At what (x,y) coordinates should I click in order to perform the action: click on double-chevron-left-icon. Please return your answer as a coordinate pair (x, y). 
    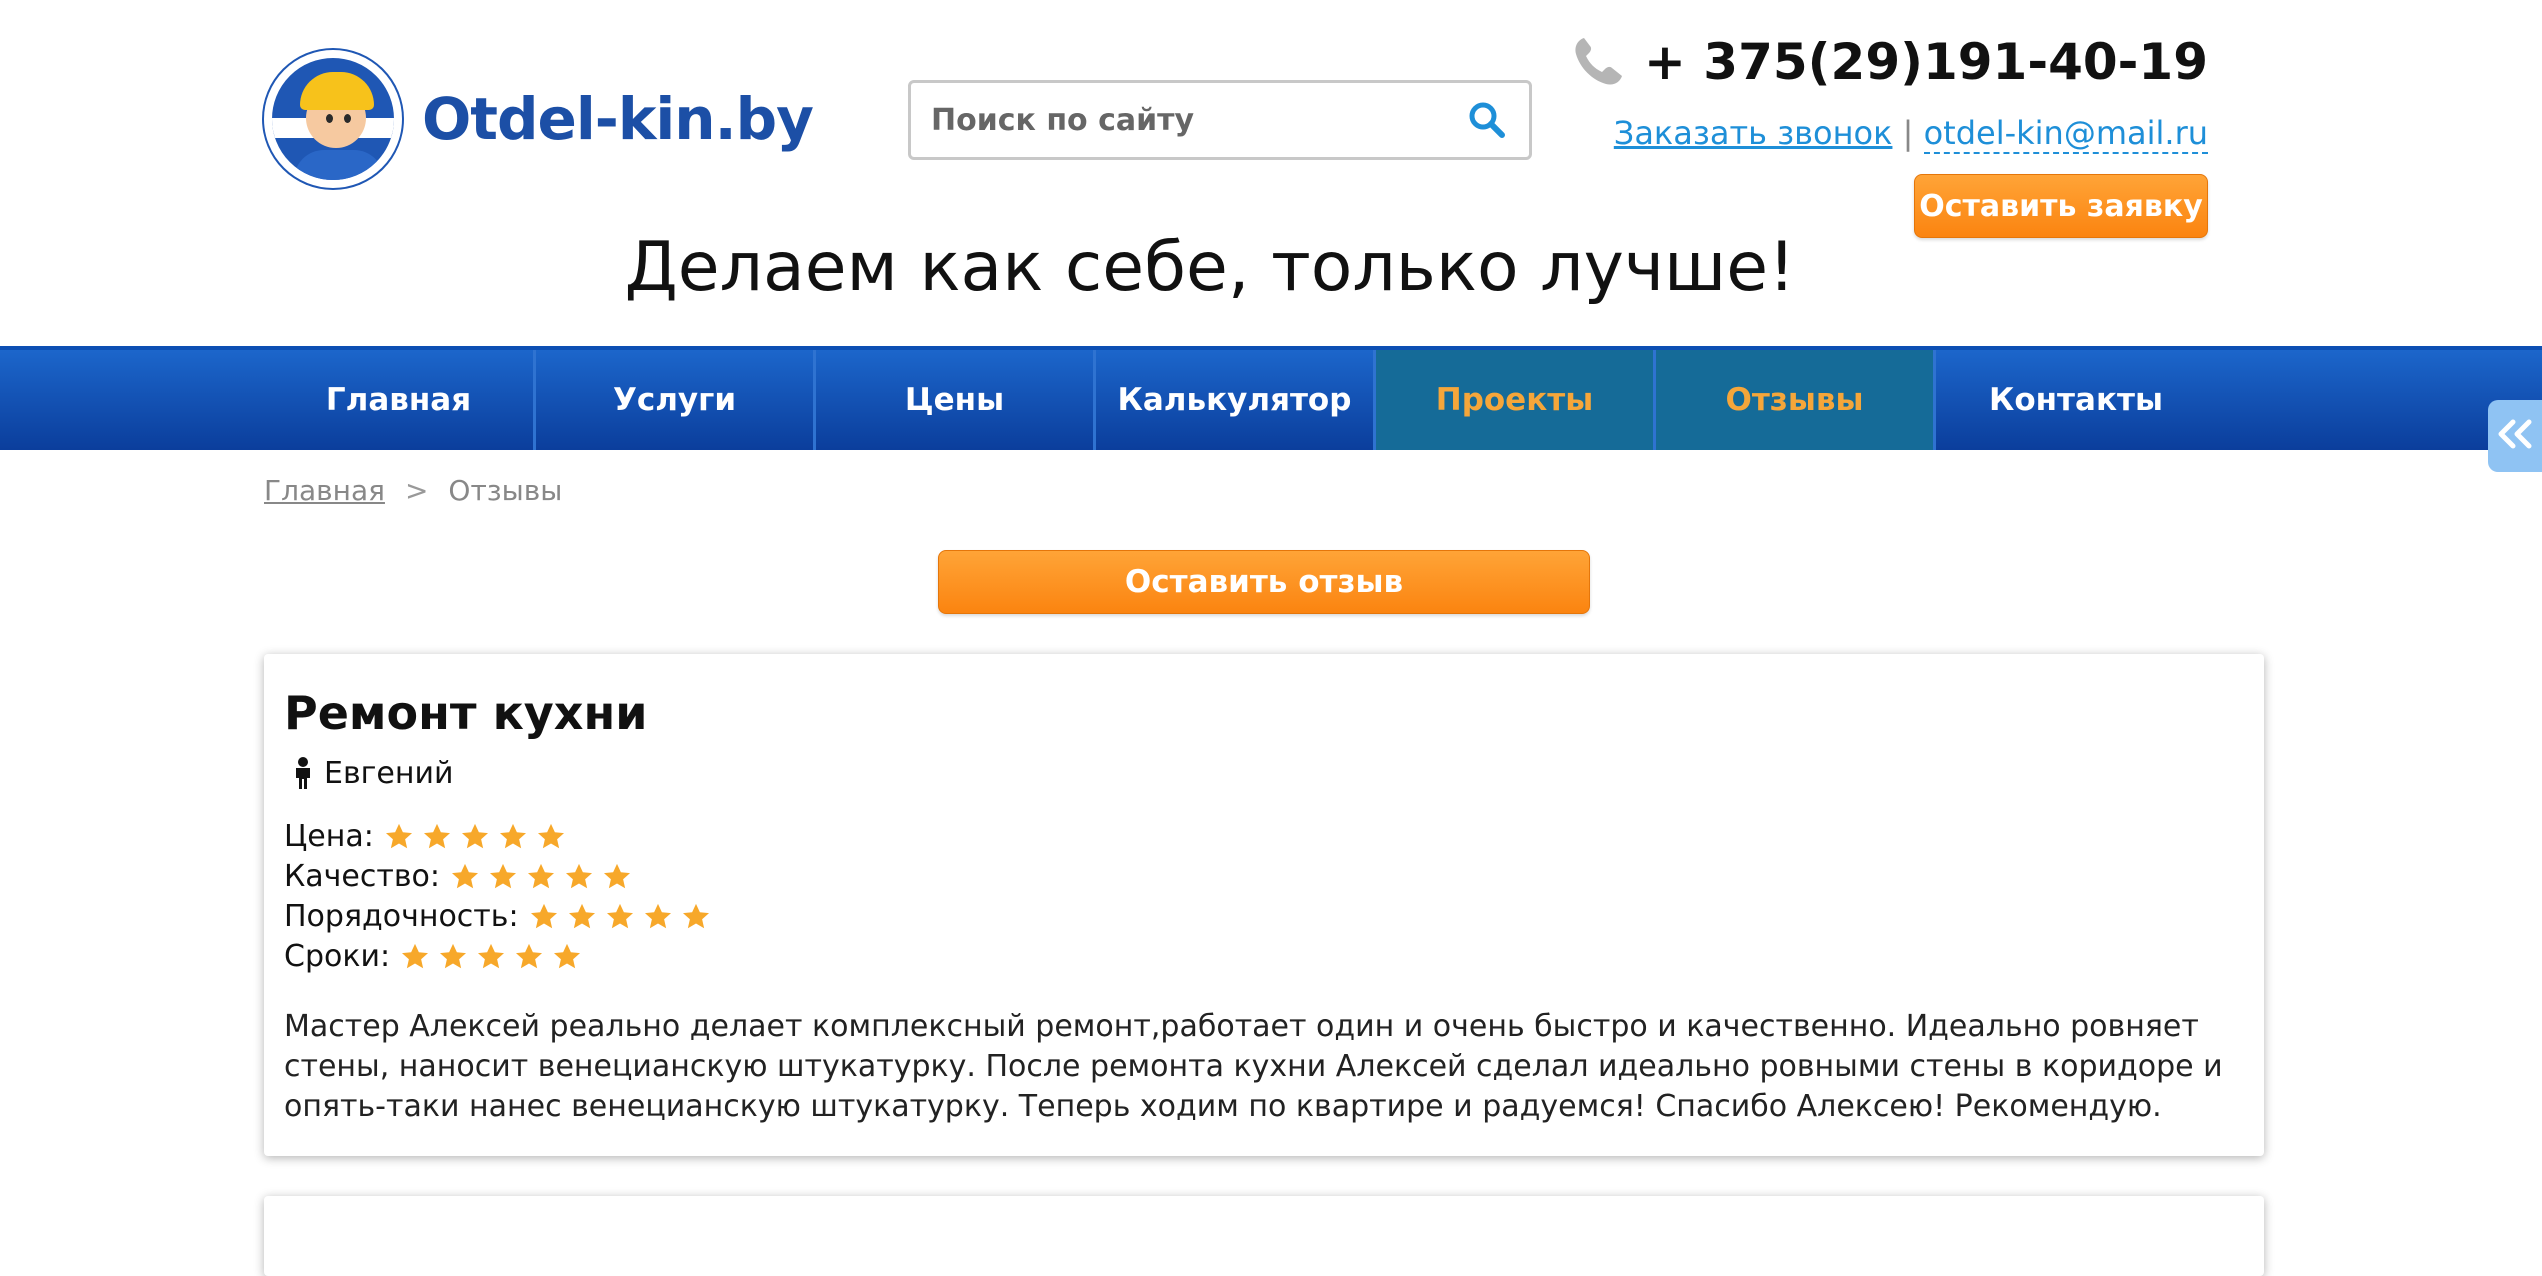
    Looking at the image, I should click on (2515, 436).